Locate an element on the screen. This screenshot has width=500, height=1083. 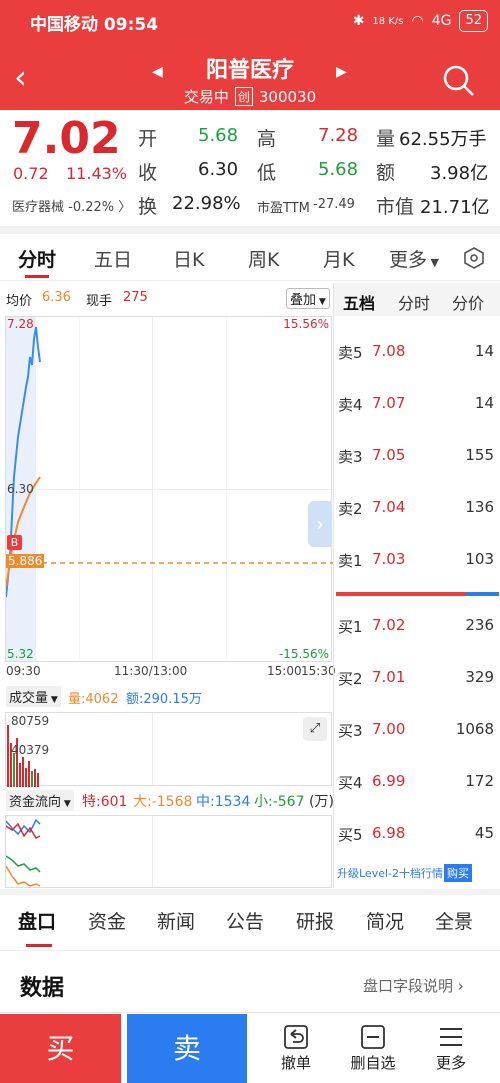
tab-overview: 全景 is located at coordinates (454, 920).